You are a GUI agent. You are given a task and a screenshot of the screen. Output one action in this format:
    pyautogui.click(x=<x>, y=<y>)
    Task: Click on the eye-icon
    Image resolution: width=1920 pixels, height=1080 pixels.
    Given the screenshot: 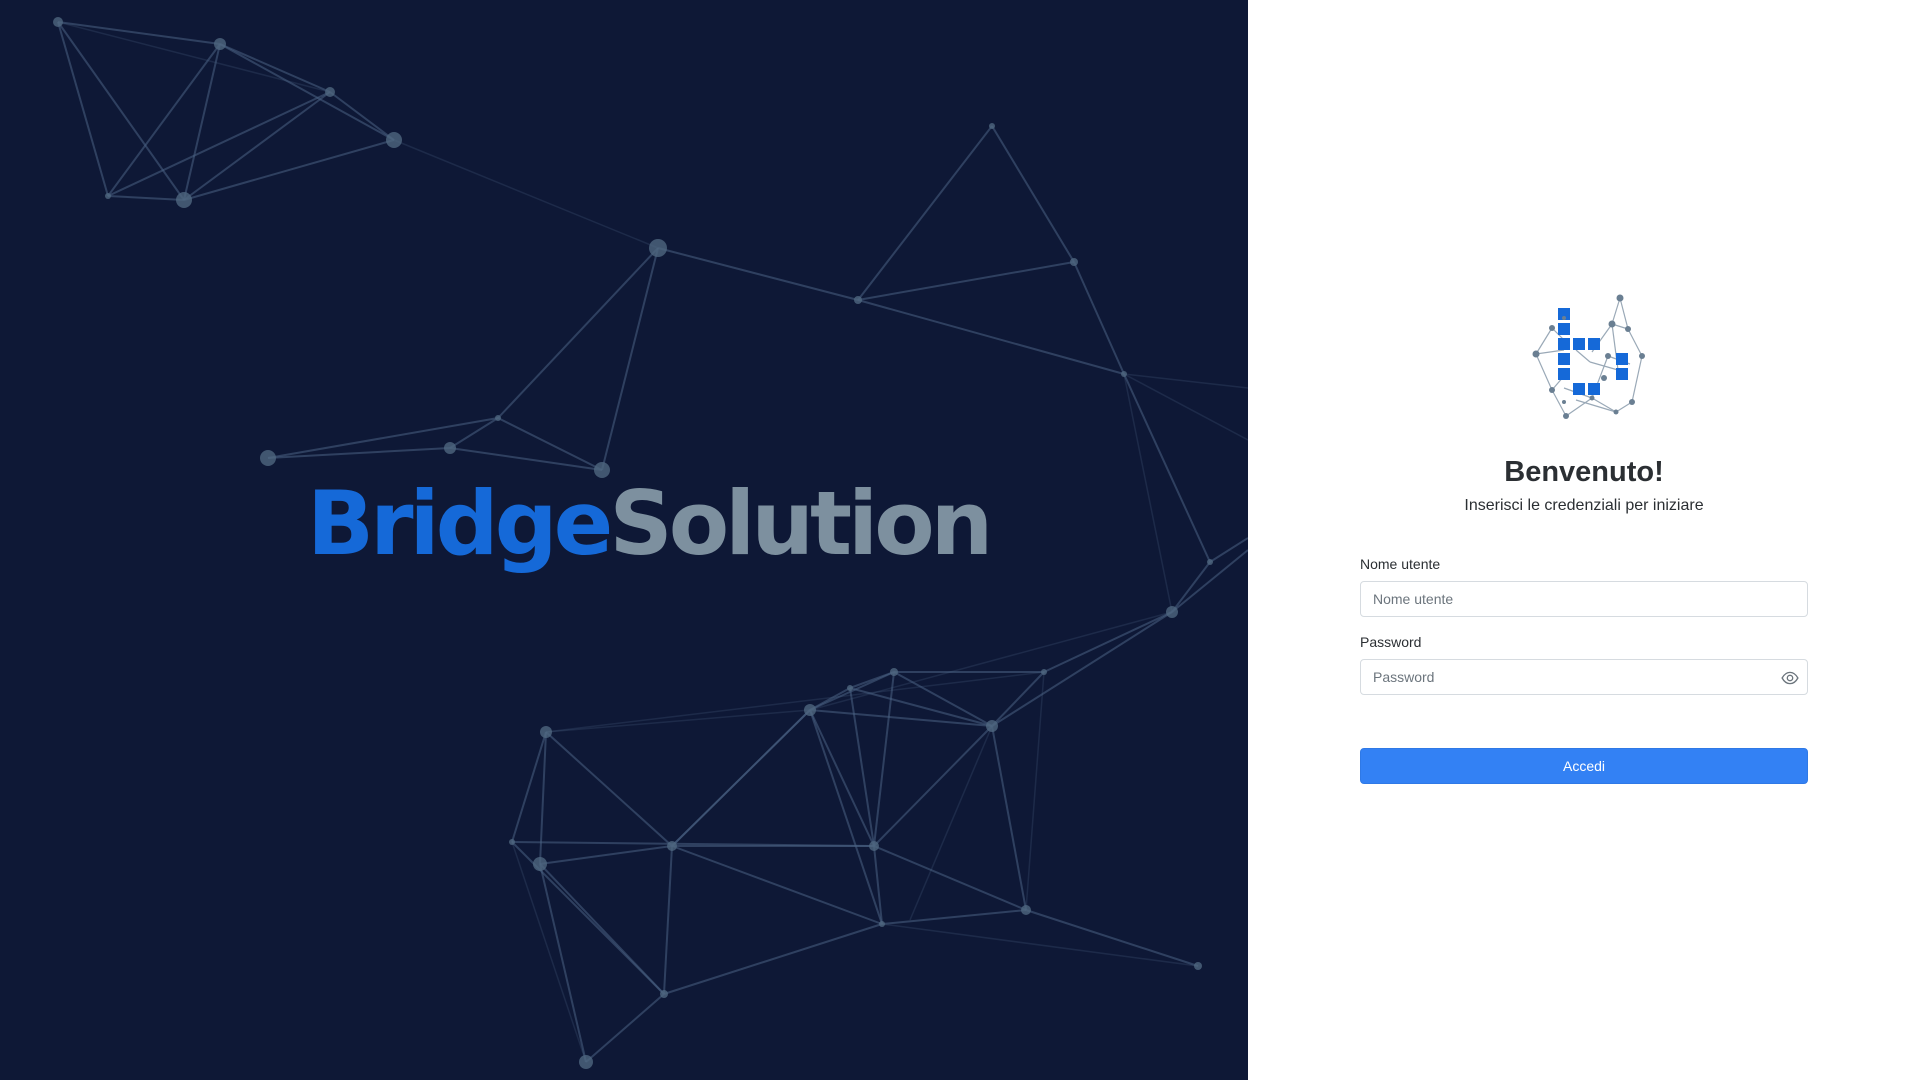 What is the action you would take?
    pyautogui.click(x=1790, y=678)
    